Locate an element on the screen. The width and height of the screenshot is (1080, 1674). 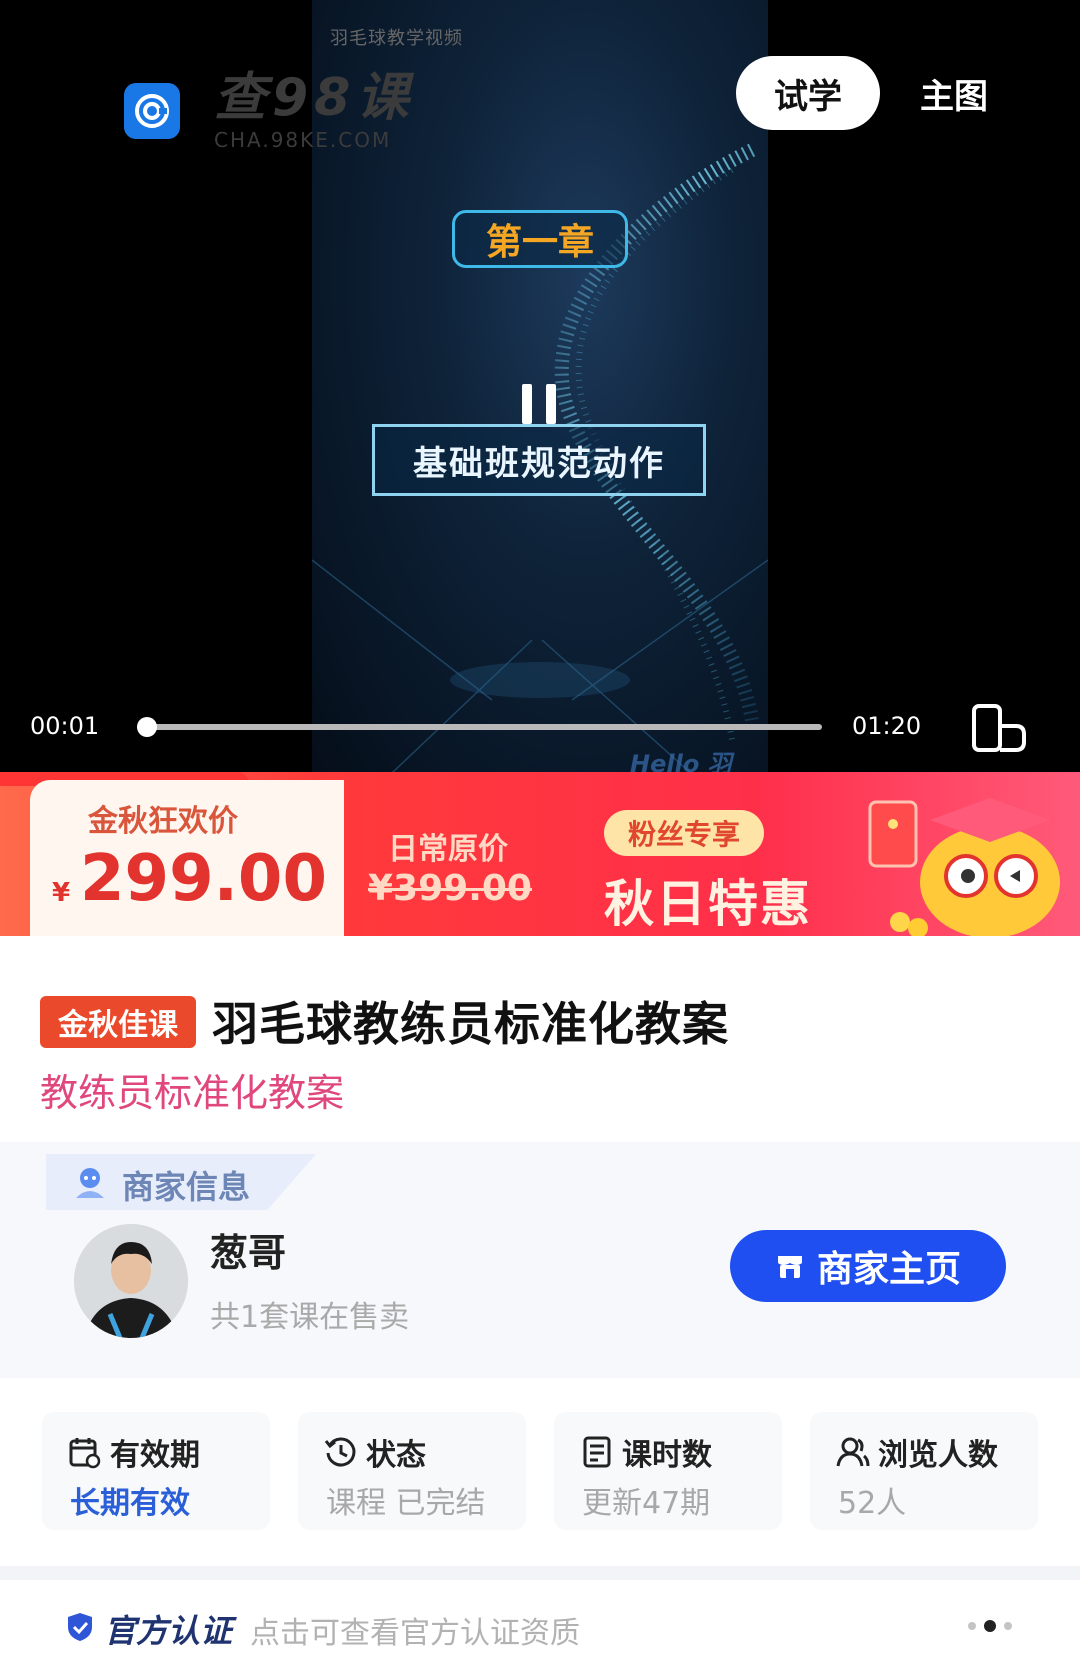
merchant-info-section: 商家信息 葱哥 共1套课在售卖 商家主页 is located at coordinates (540, 1260).